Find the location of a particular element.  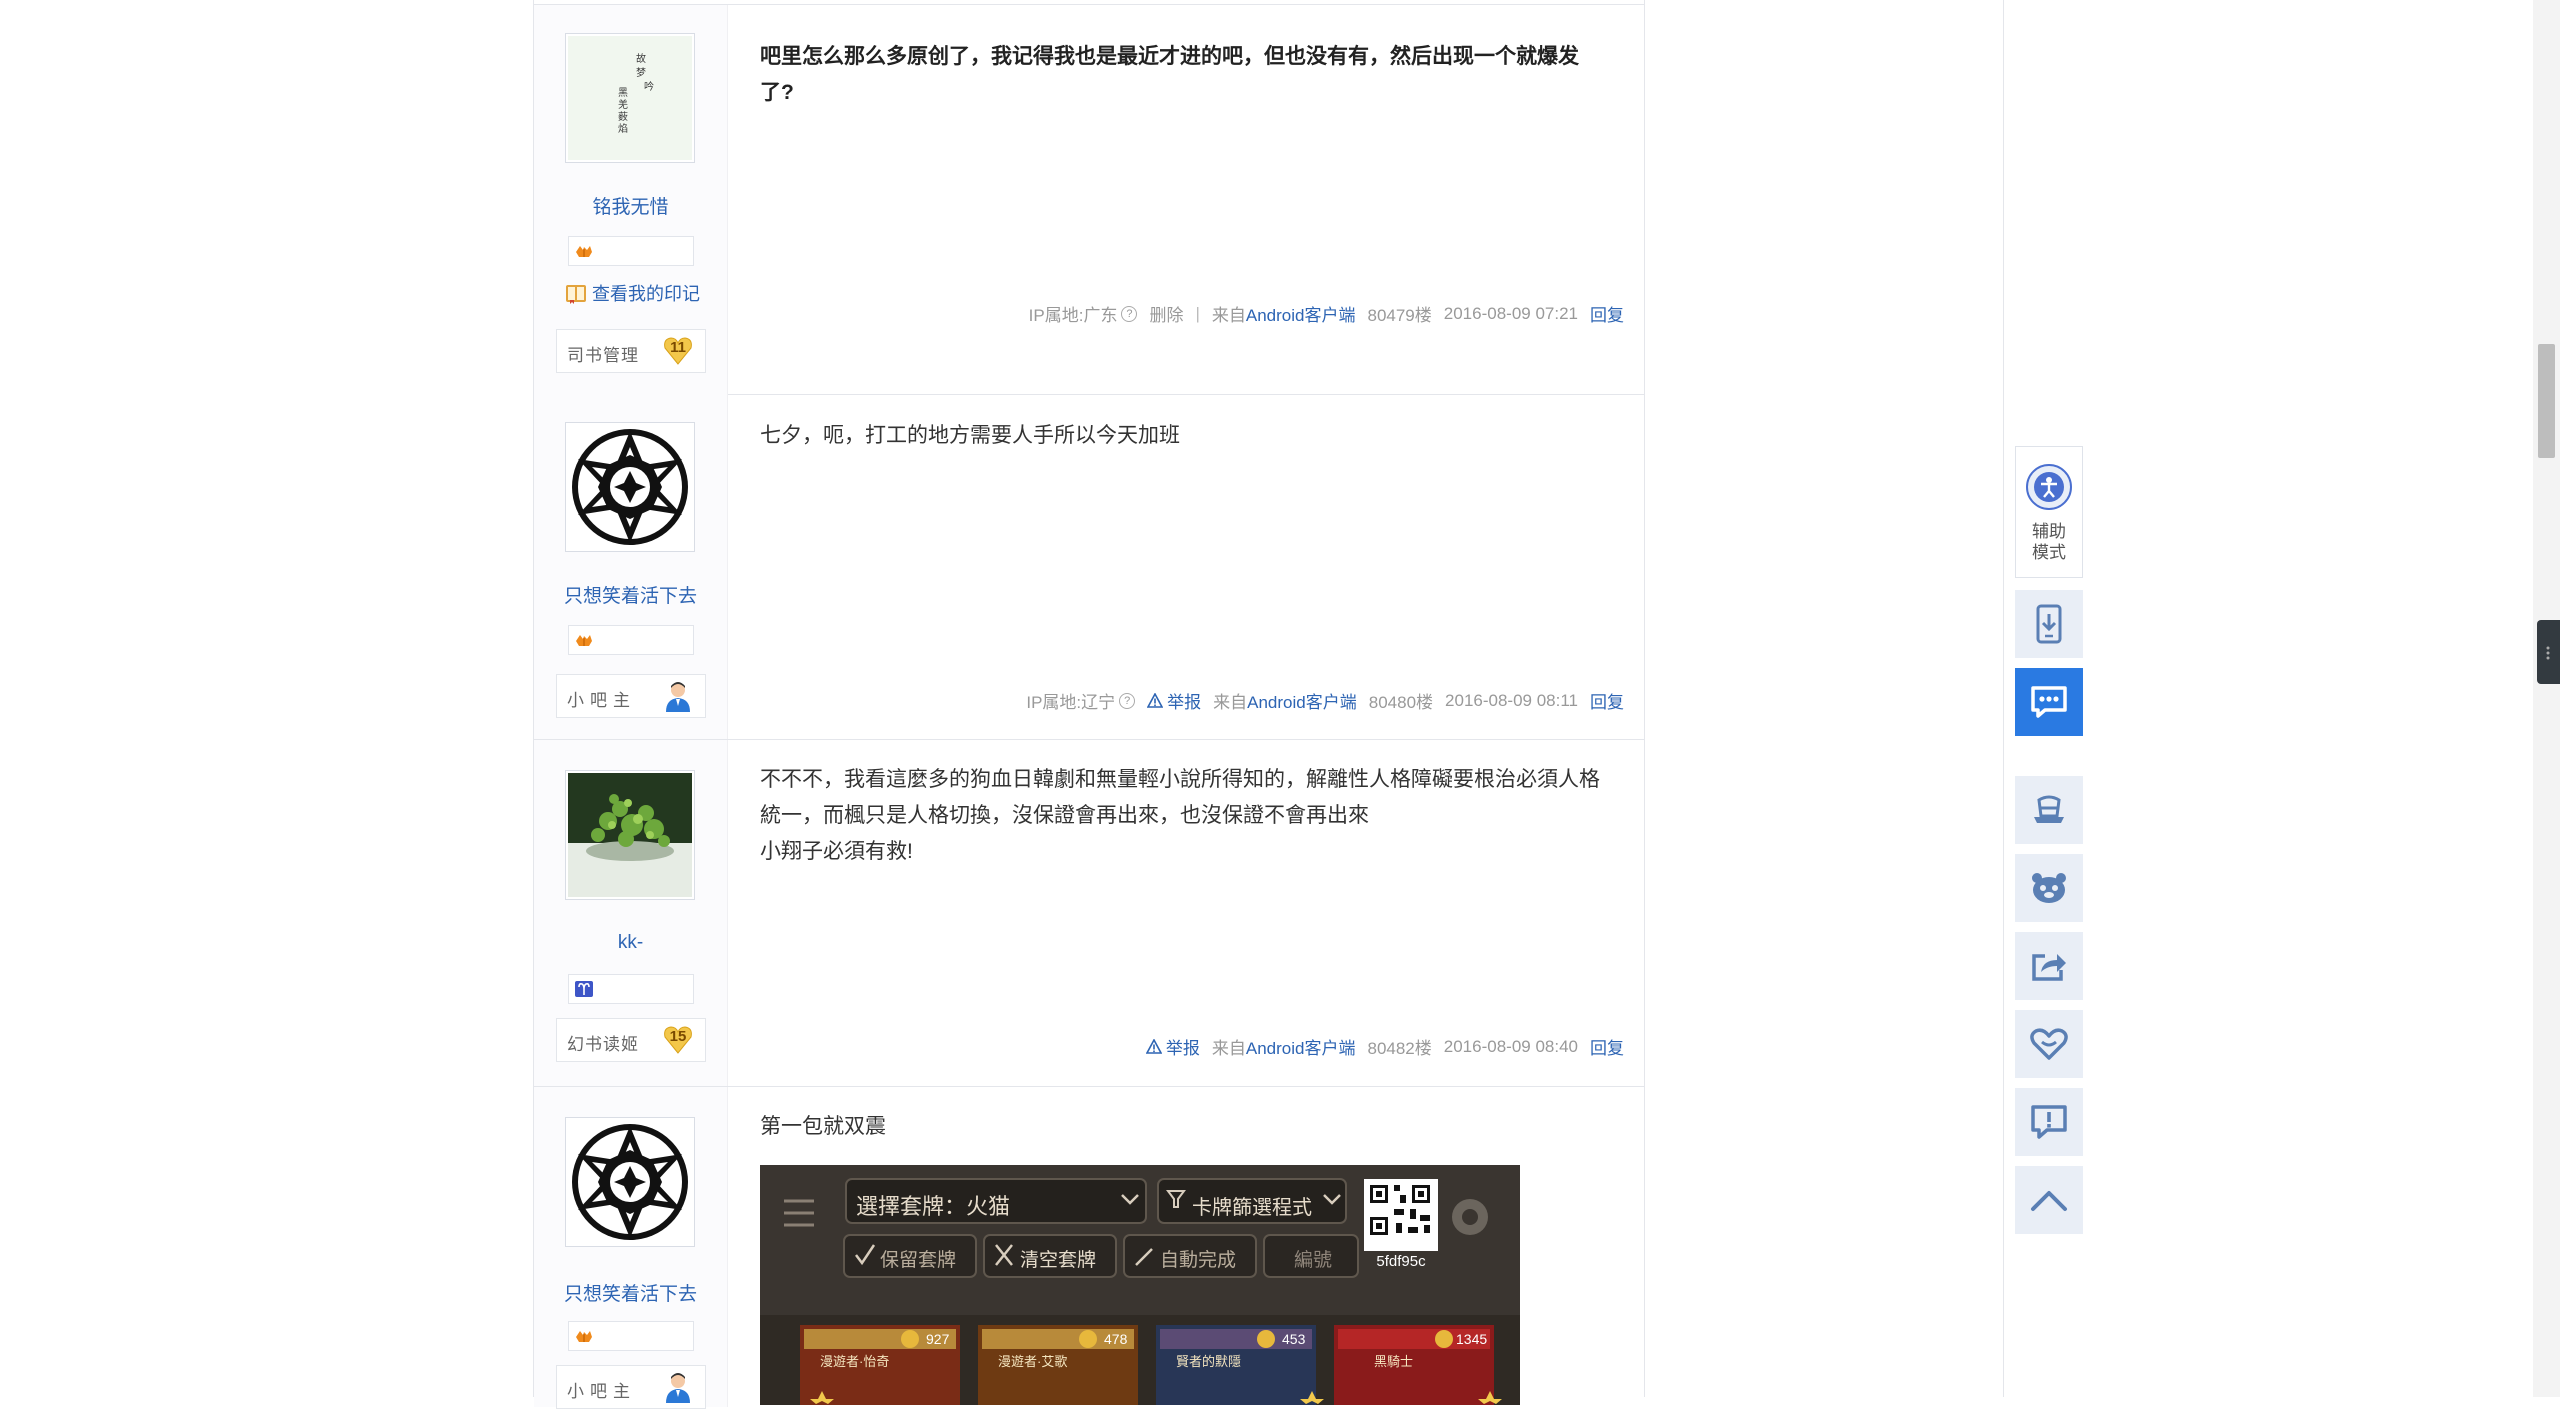

svg-text: 羌 is located at coordinates (623, 105).